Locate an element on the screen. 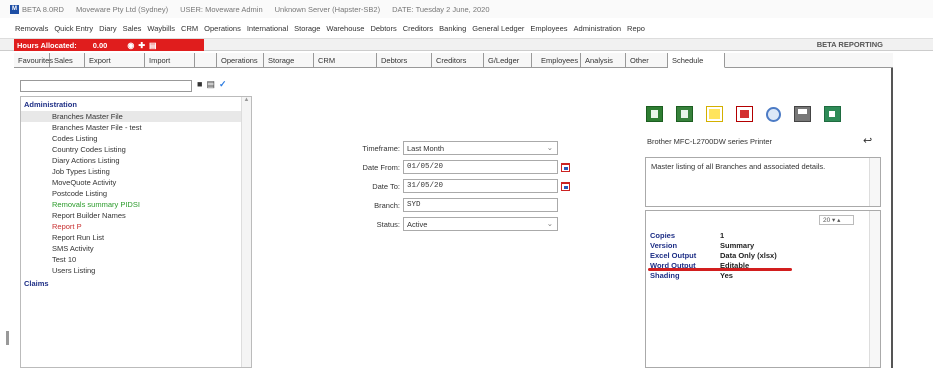  tree-group-claims: Claims is located at coordinates (136, 283).